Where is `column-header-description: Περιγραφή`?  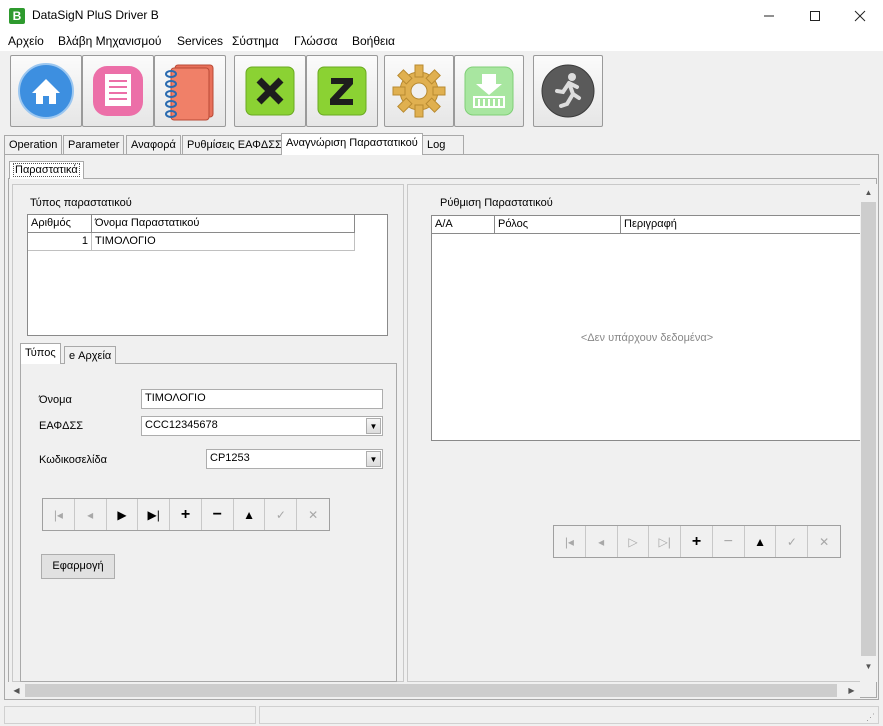 column-header-description: Περιγραφή is located at coordinates (741, 225).